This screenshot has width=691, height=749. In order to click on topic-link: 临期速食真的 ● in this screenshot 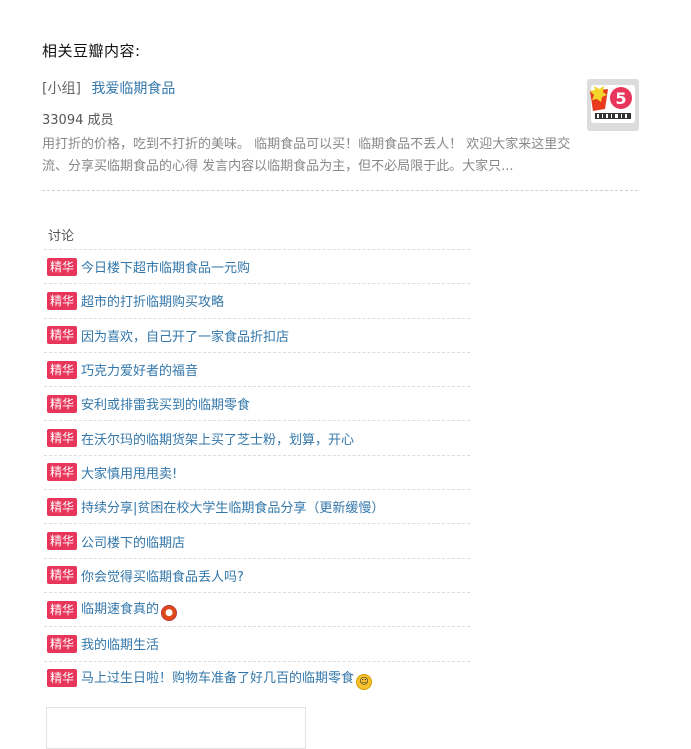, I will do `click(129, 610)`.